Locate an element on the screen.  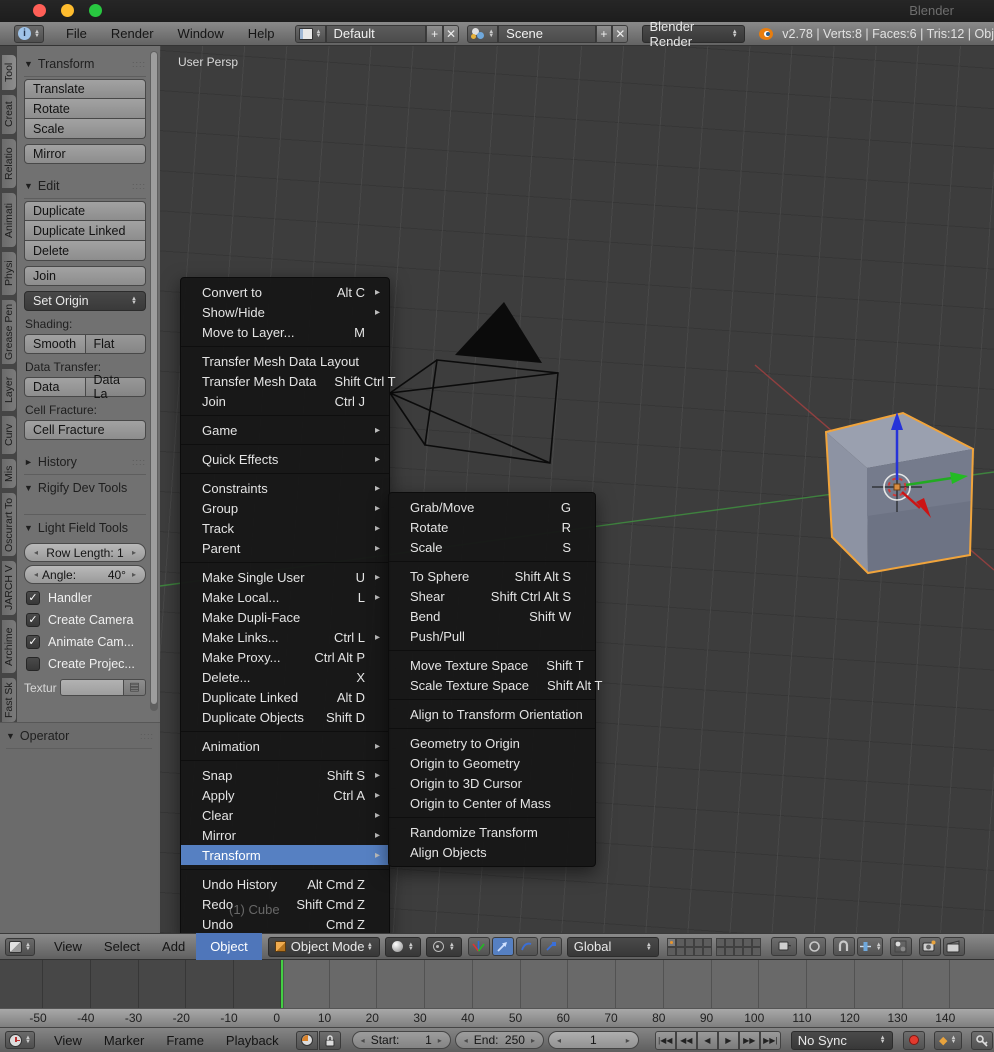
object-menu-item-mirror: Mirror ▸ is located at coordinates (285, 835).